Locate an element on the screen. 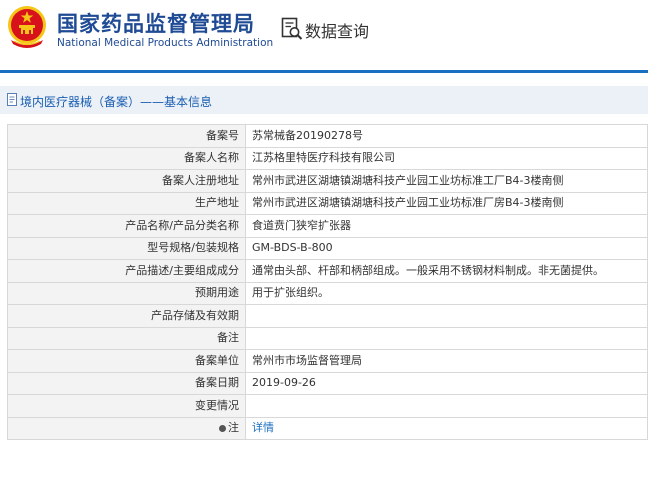 Image resolution: width=648 pixels, height=498 pixels. row-label: 产品名称/产品分类名称 is located at coordinates (126, 226).